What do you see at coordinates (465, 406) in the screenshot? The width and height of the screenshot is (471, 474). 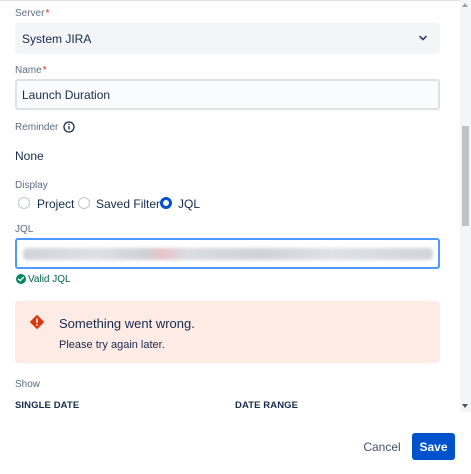 I see `scroll-down-arrow-icon` at bounding box center [465, 406].